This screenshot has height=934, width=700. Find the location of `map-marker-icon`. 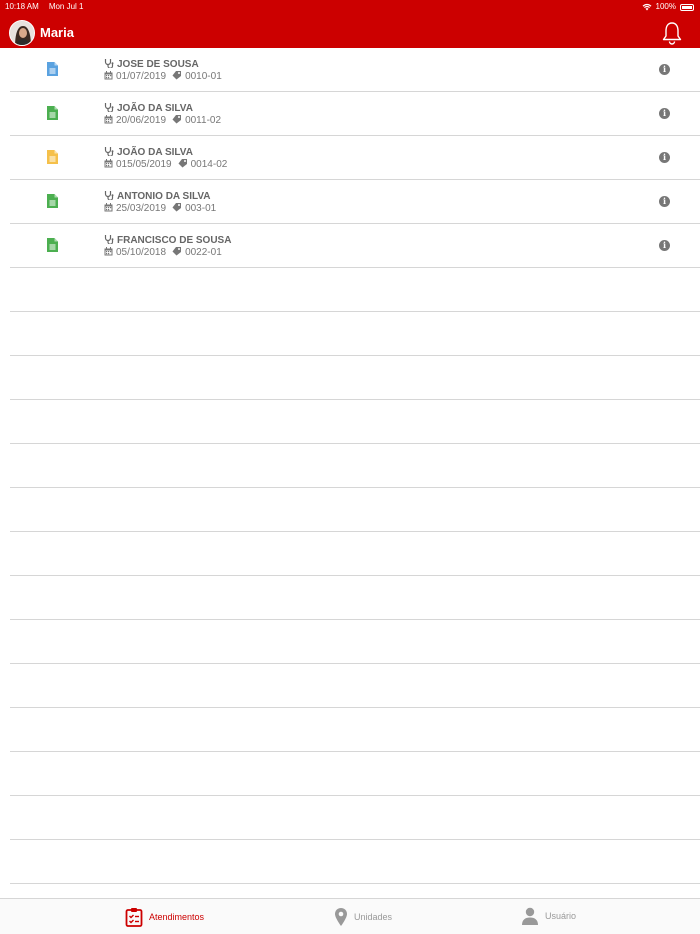

map-marker-icon is located at coordinates (341, 917).